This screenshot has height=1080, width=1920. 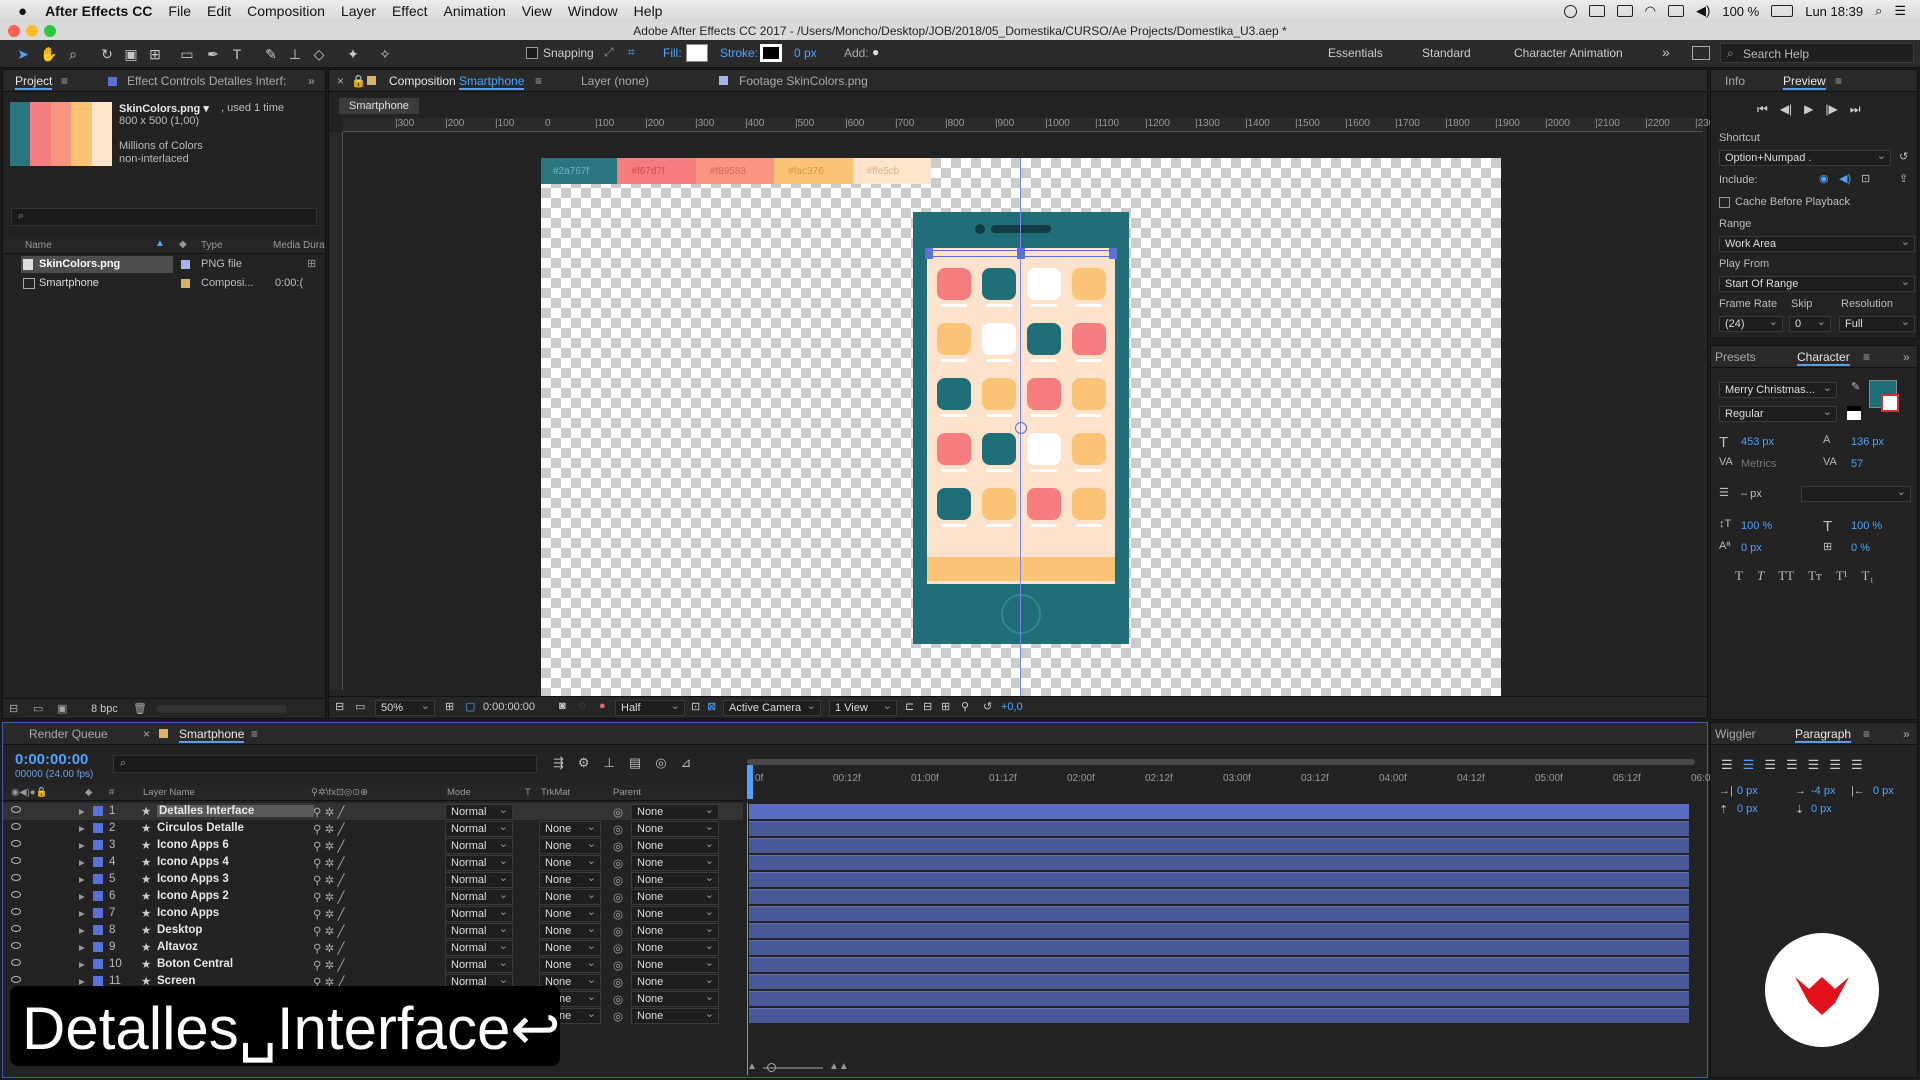 I want to click on tab-effect-controls: Effect Controls Detalles Interf:, so click(x=206, y=81).